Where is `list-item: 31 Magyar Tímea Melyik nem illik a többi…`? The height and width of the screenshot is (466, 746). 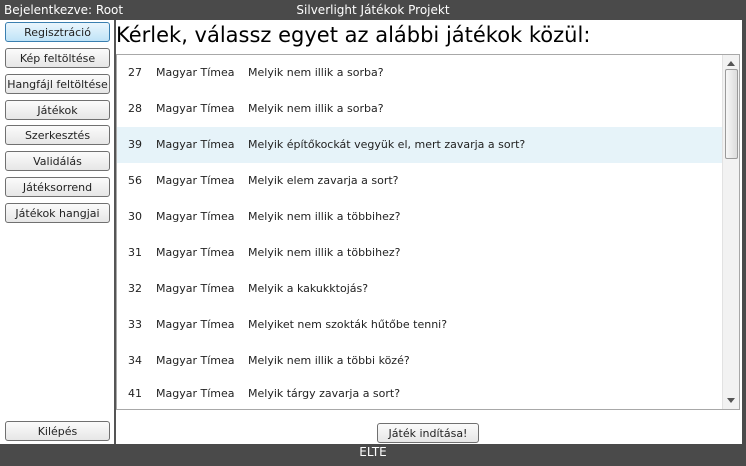
list-item: 31 Magyar Tímea Melyik nem illik a többi… is located at coordinates (420, 253).